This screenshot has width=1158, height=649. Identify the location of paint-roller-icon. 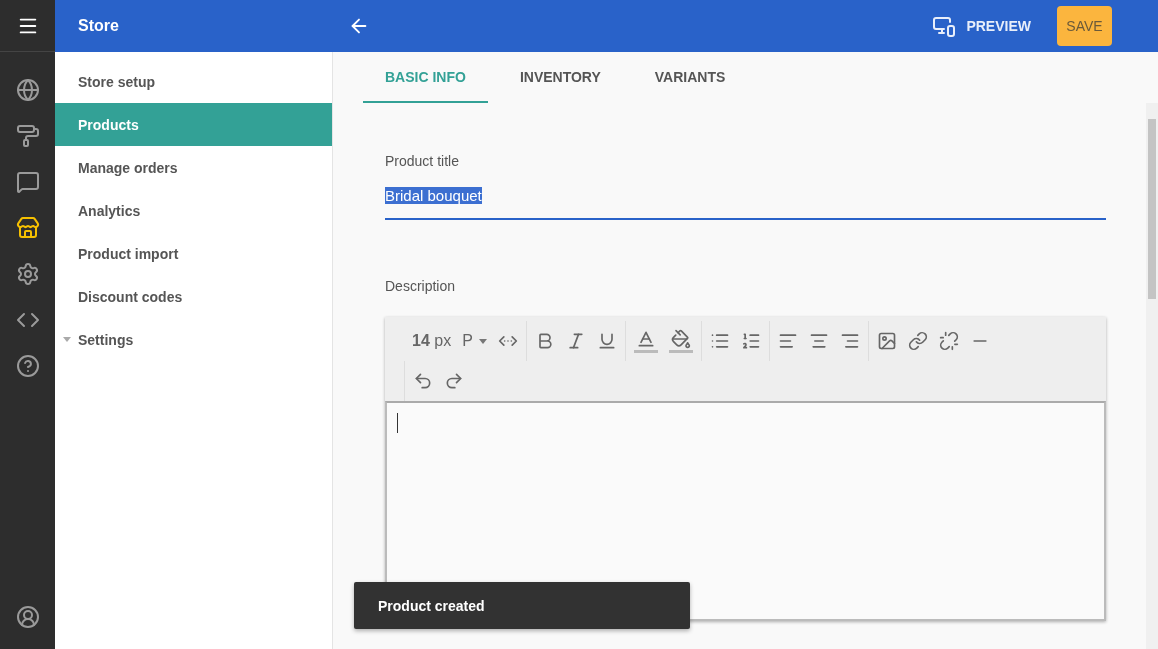
(27, 136).